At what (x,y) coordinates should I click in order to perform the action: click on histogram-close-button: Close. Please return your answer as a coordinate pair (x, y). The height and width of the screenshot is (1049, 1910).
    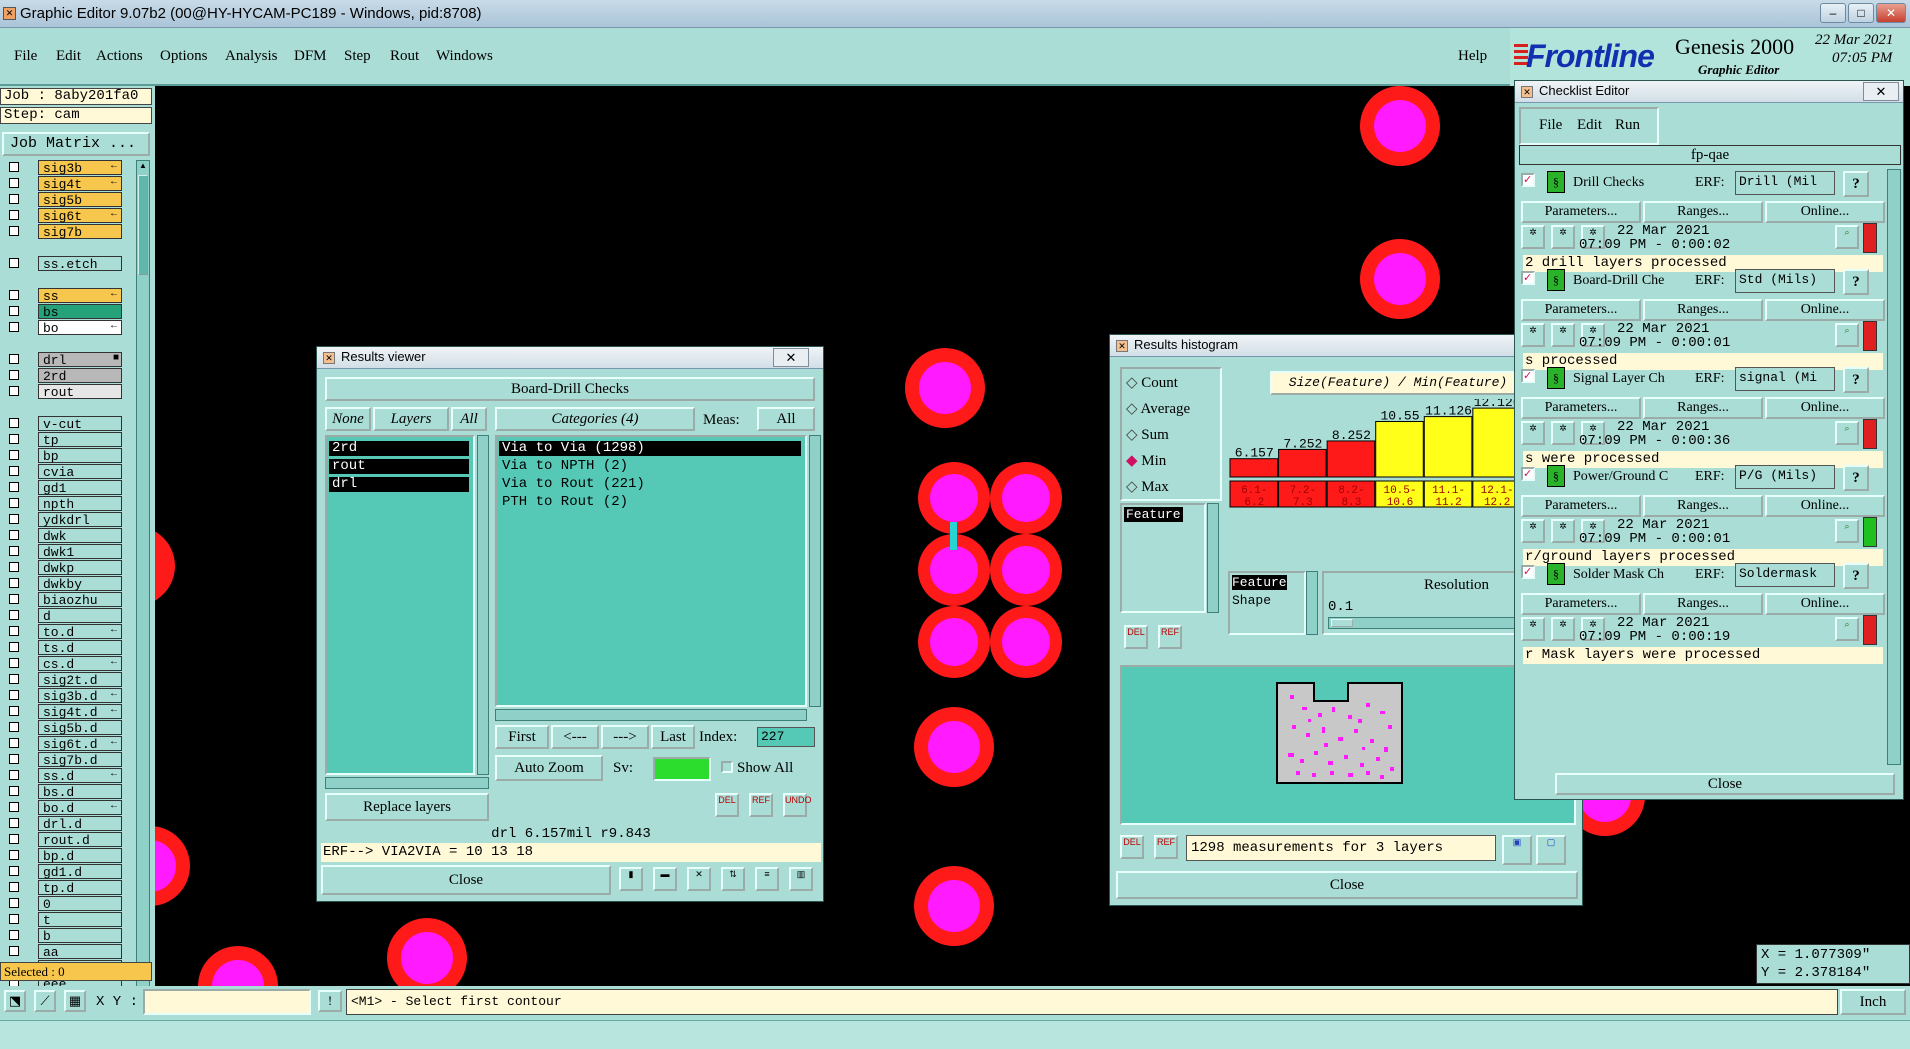
    Looking at the image, I should click on (1347, 885).